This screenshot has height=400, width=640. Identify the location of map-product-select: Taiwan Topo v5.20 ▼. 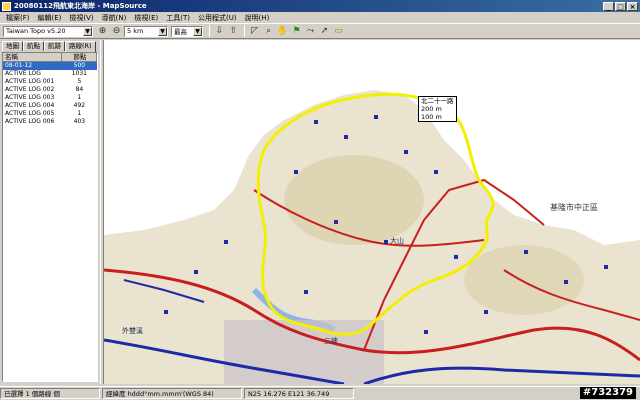
(48, 31).